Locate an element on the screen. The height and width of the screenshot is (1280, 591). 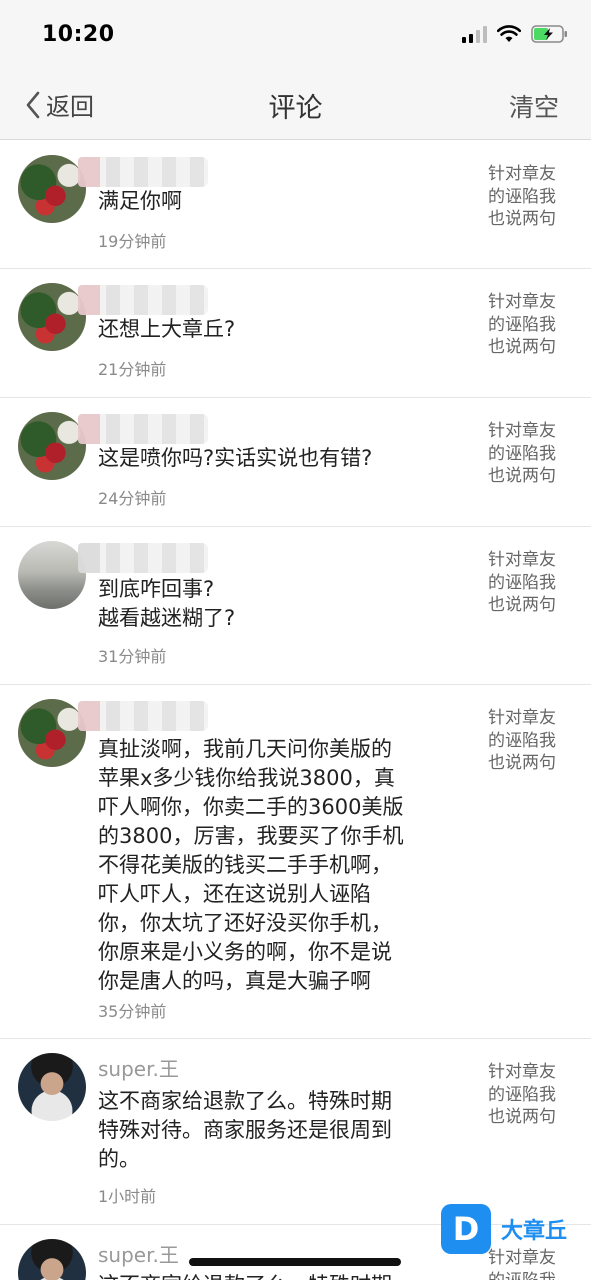
comment-item: 还想上大章丘? 21分钟前 针对章友 的诬陷我 也说两句 is located at coordinates (295, 333).